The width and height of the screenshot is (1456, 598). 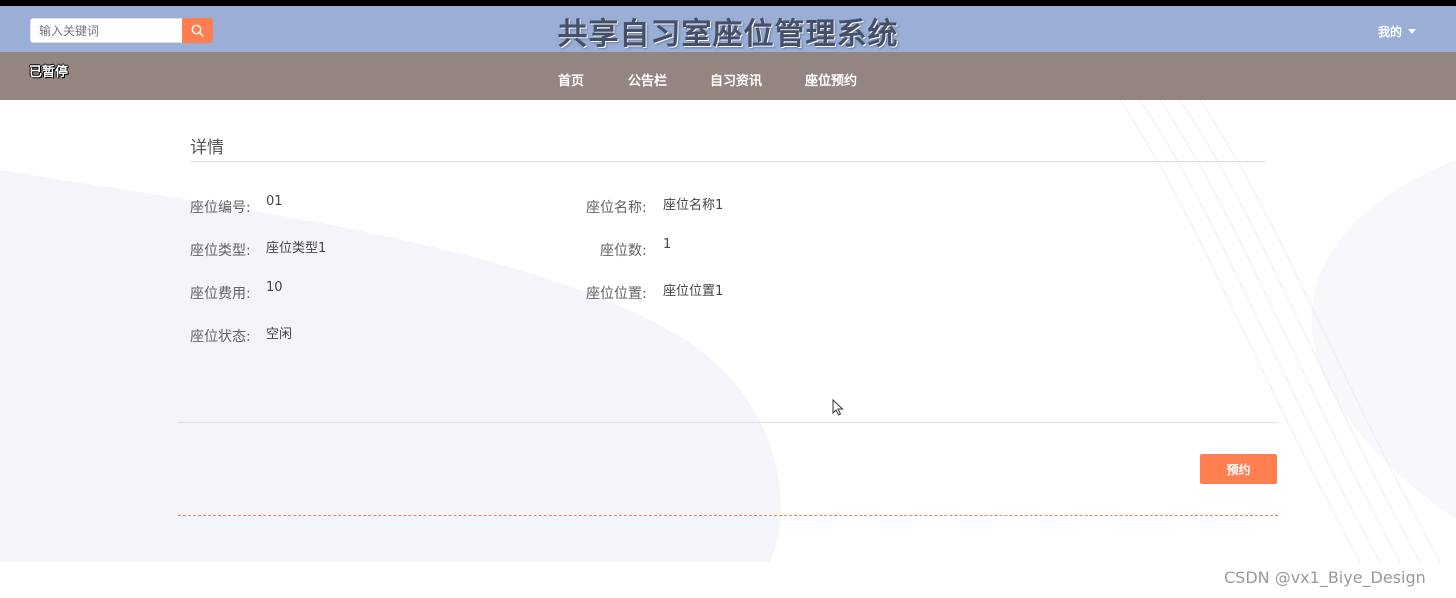 I want to click on search-input, so click(x=106, y=30).